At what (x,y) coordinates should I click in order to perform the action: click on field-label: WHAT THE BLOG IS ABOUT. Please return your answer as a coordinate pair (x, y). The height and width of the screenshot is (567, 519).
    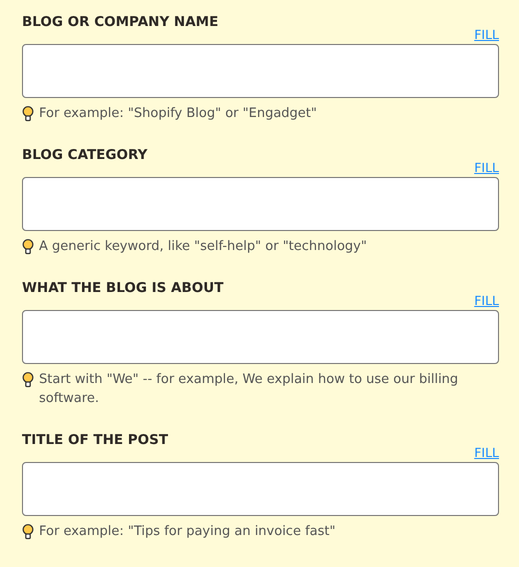
    Looking at the image, I should click on (123, 288).